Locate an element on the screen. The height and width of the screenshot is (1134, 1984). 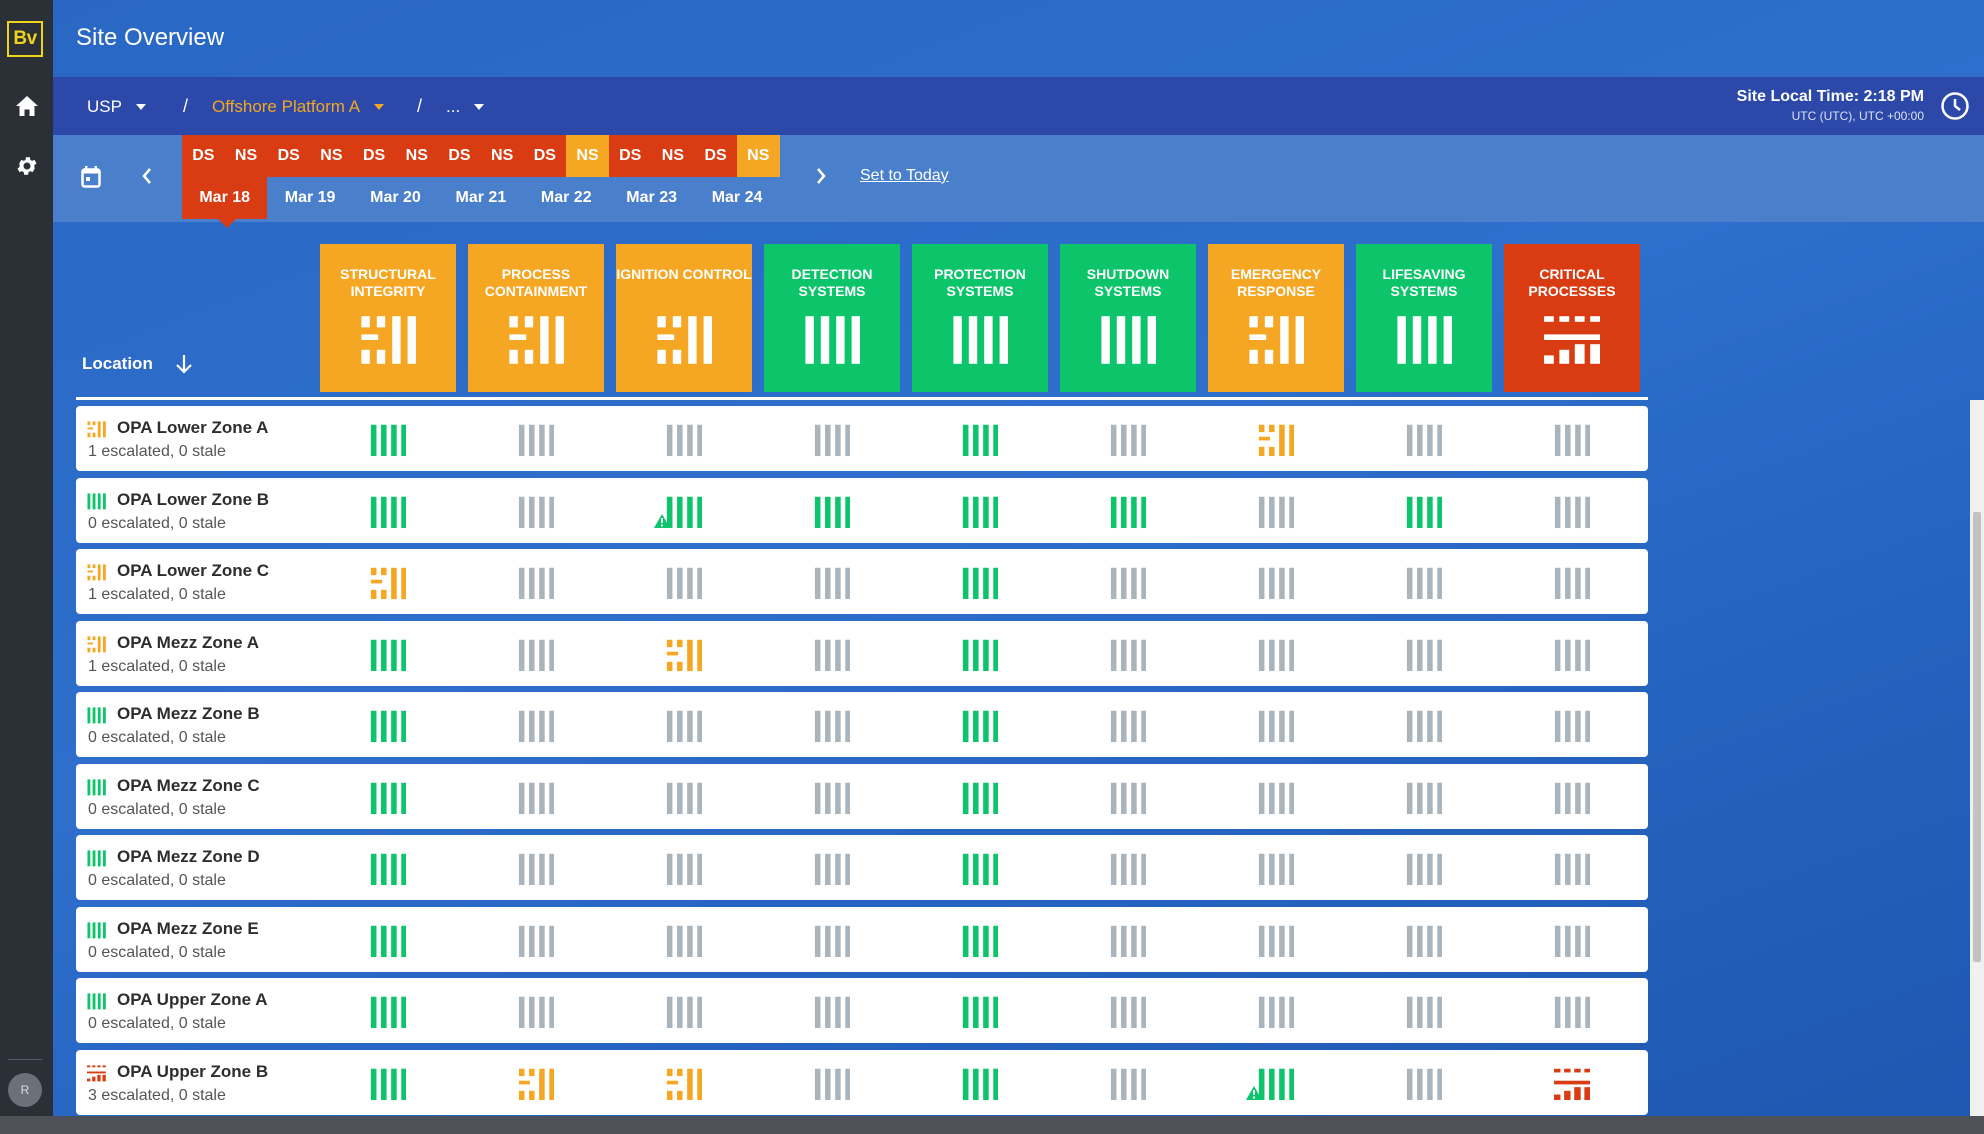
location-sort-header: Location is located at coordinates (137, 364).